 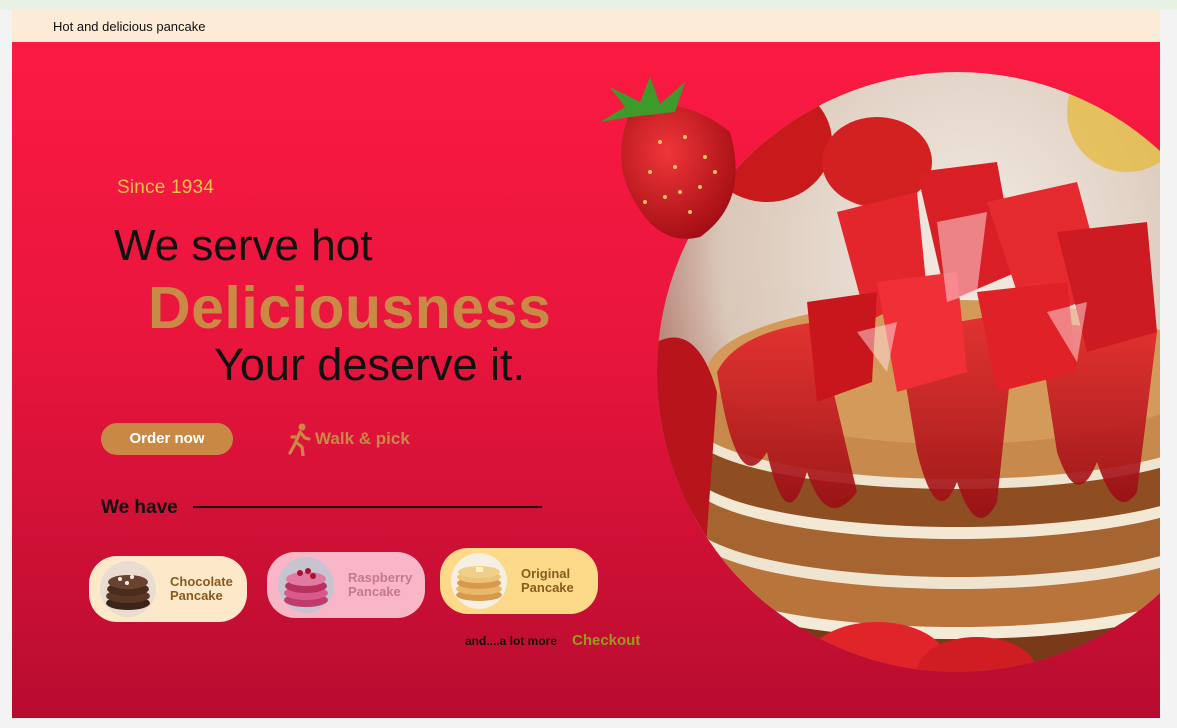 What do you see at coordinates (299, 439) in the screenshot?
I see `walking-person-icon` at bounding box center [299, 439].